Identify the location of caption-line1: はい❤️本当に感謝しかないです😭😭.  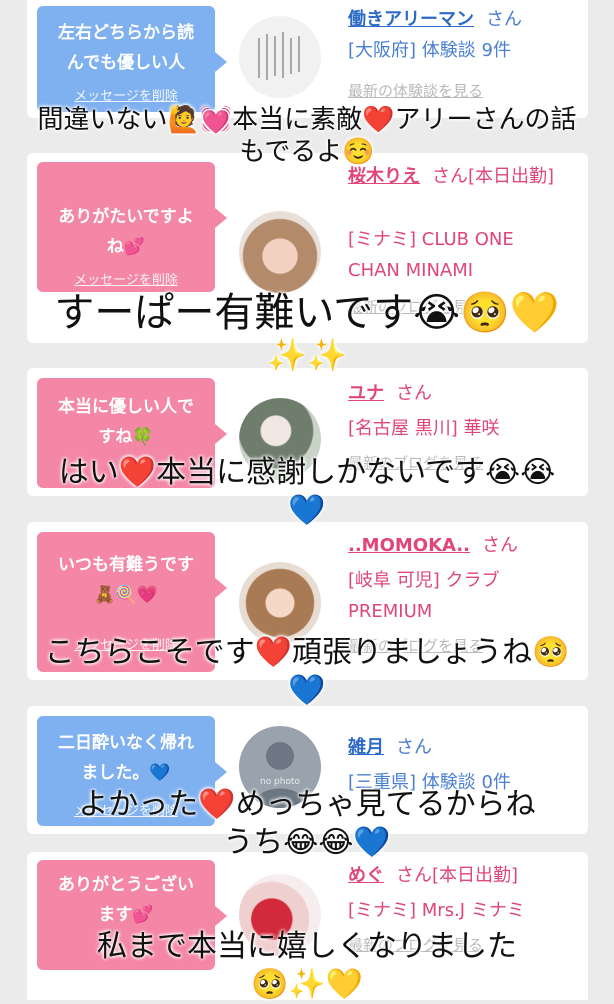
(307, 472).